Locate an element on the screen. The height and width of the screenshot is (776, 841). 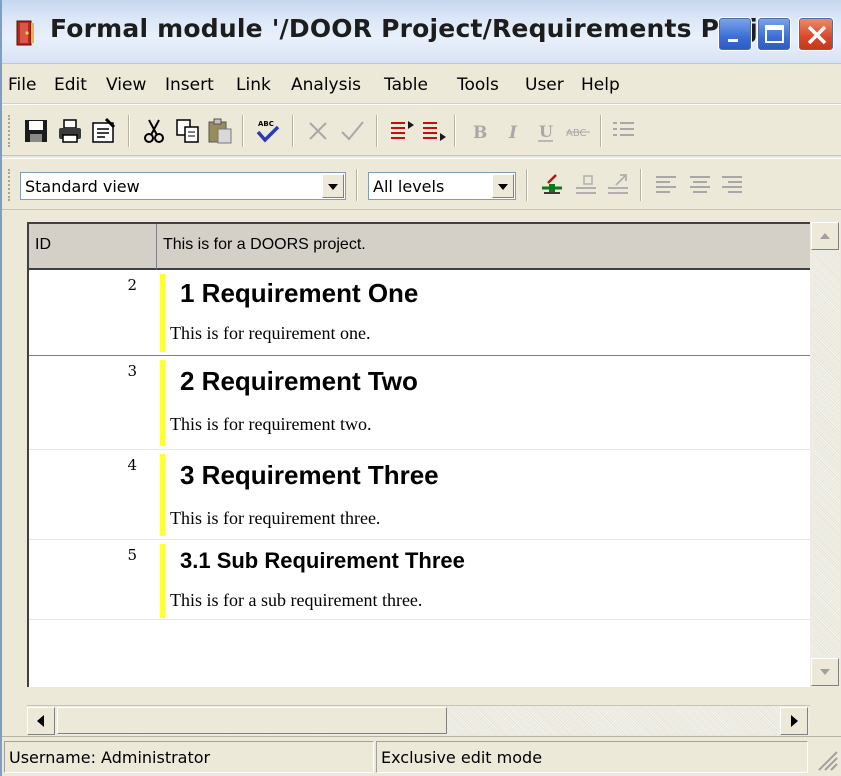
status-username: Username: Administrator is located at coordinates (189, 757).